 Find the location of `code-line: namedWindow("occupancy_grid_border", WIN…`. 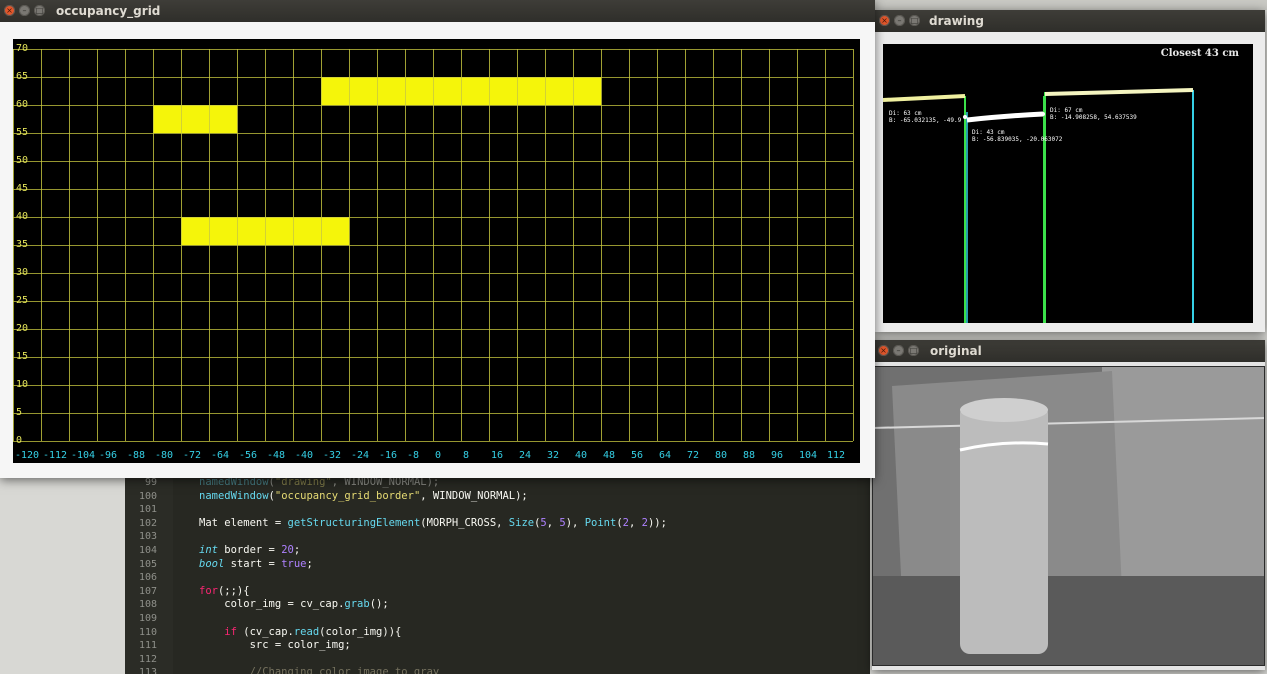

code-line: namedWindow("occupancy_grid_border", WIN… is located at coordinates (363, 497).